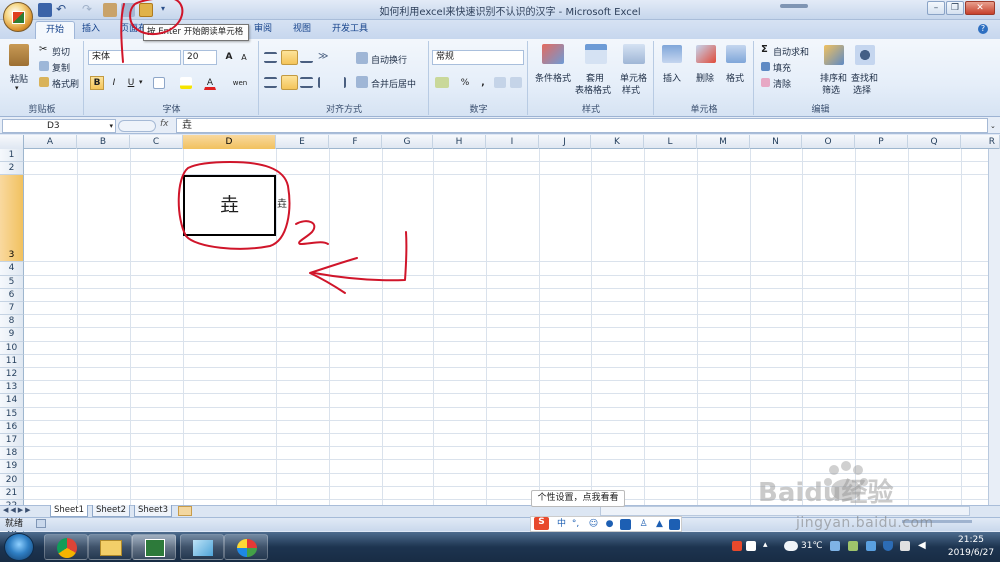 The image size is (1000, 562). I want to click on tab-insert: 插入, so click(91, 30).